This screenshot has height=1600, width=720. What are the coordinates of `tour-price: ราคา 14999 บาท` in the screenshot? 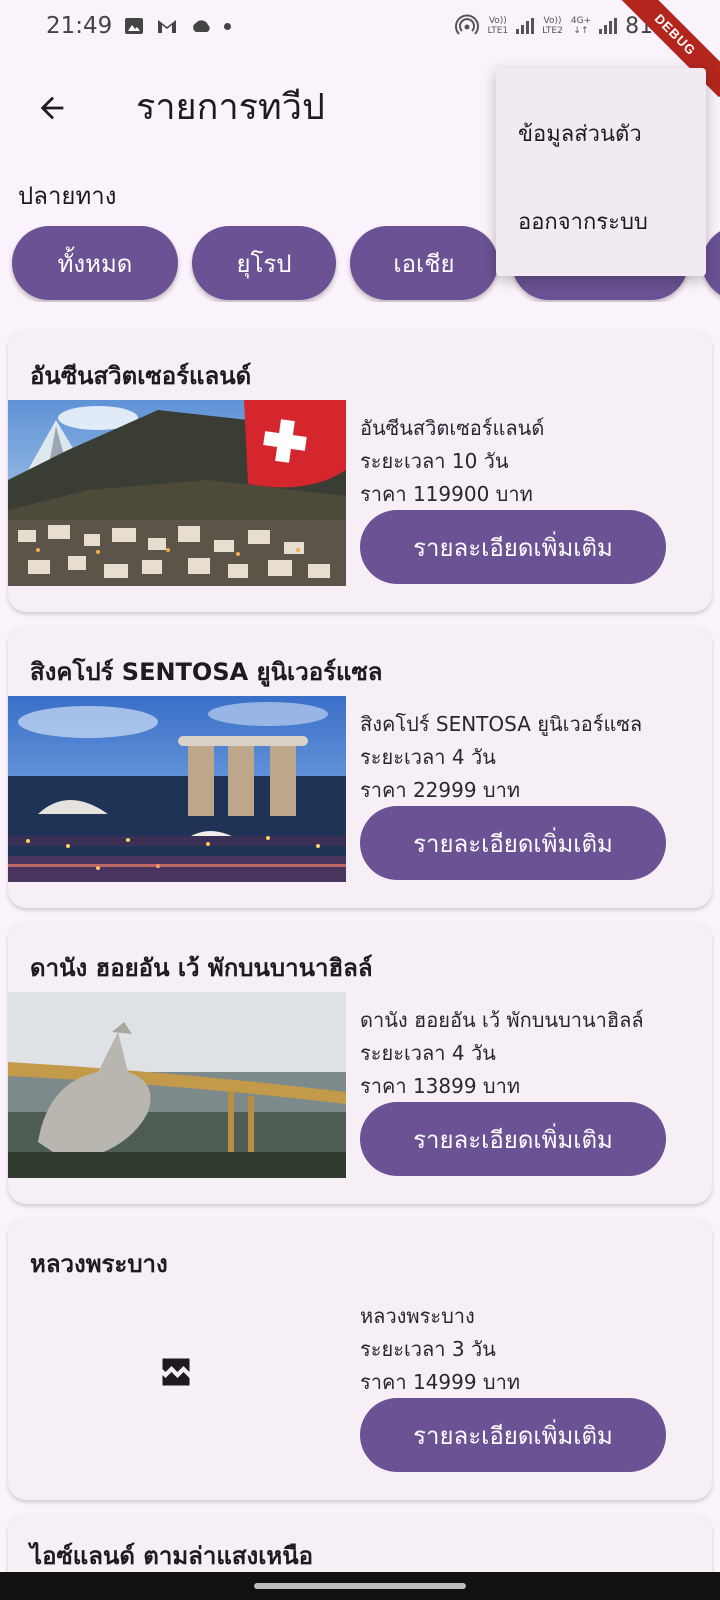 It's located at (440, 1382).